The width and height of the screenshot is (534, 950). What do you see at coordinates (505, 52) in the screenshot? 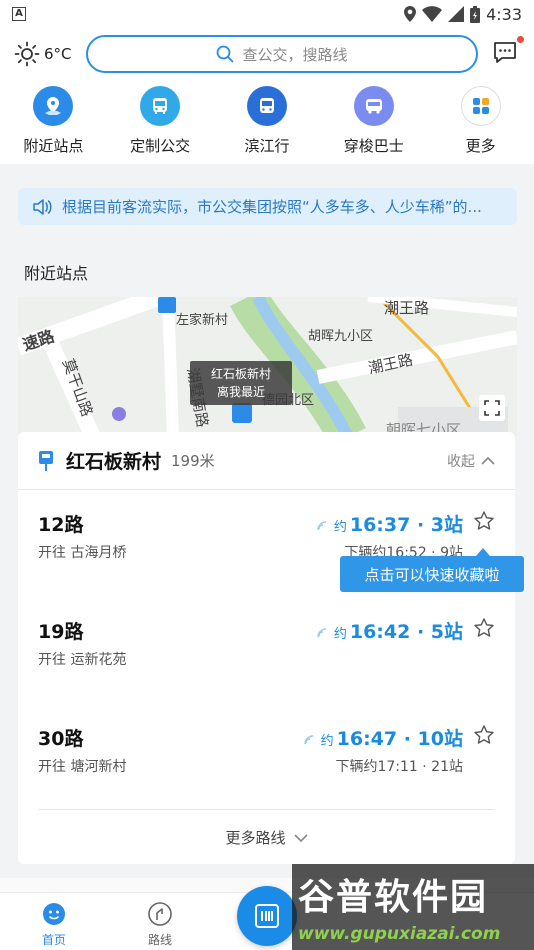
I see `chat-bubble-icon` at bounding box center [505, 52].